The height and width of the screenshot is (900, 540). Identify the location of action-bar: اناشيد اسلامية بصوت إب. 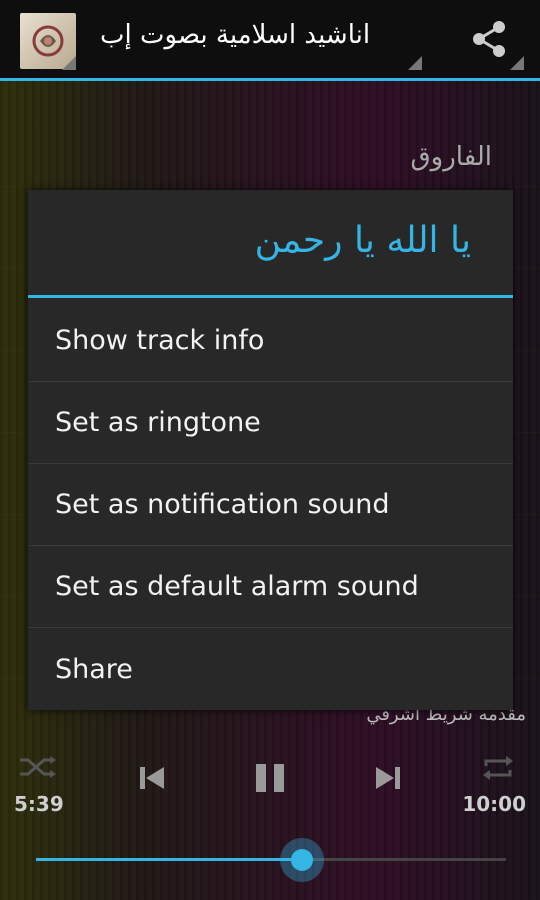
(270, 40).